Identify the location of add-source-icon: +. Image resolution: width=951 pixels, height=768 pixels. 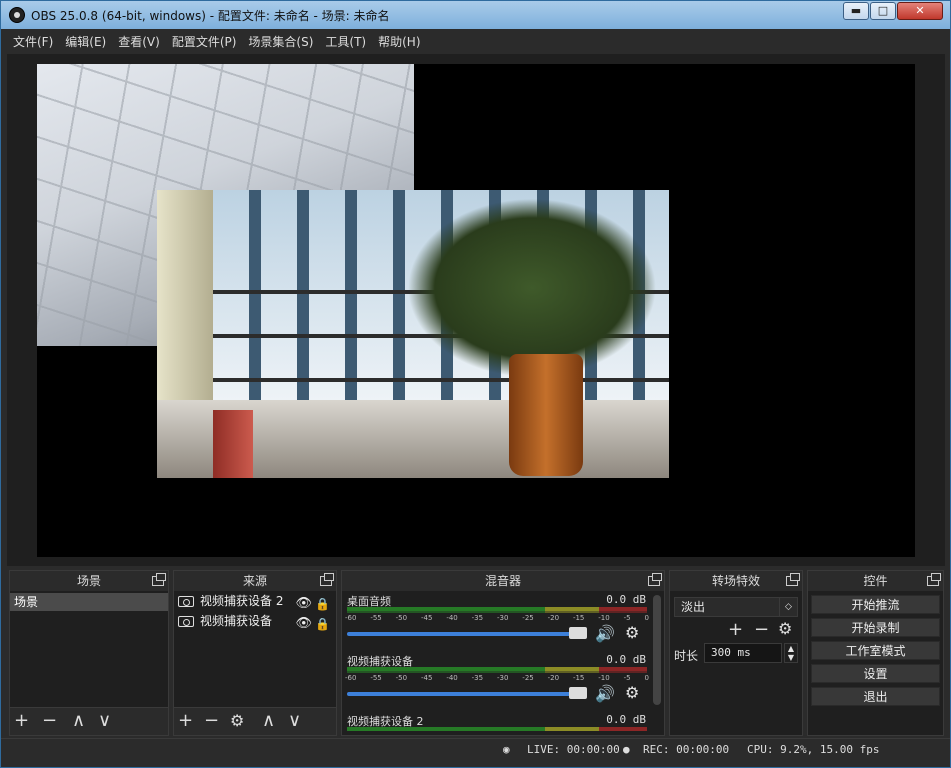
(185, 721).